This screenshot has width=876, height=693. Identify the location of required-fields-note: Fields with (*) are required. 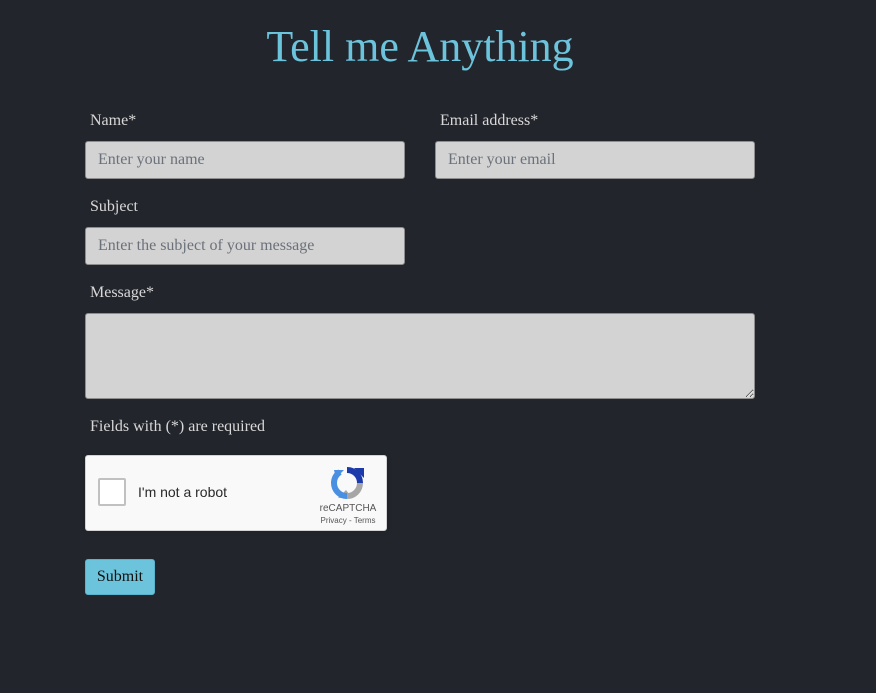
(178, 426).